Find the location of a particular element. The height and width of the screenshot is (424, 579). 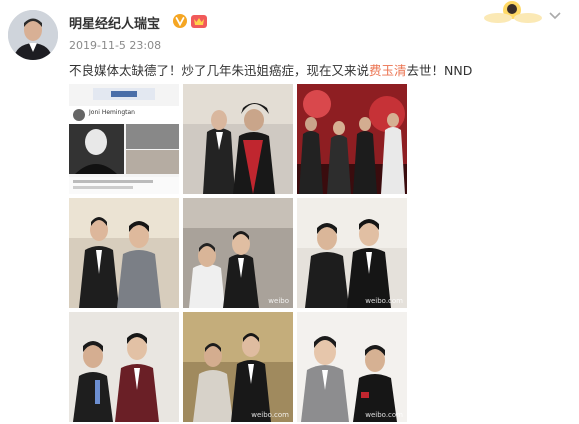

post-text: 不良媒体太缺德了！炒了几年朱迅姐癌症，现在又来说费玉清去世！NND is located at coordinates (270, 69).